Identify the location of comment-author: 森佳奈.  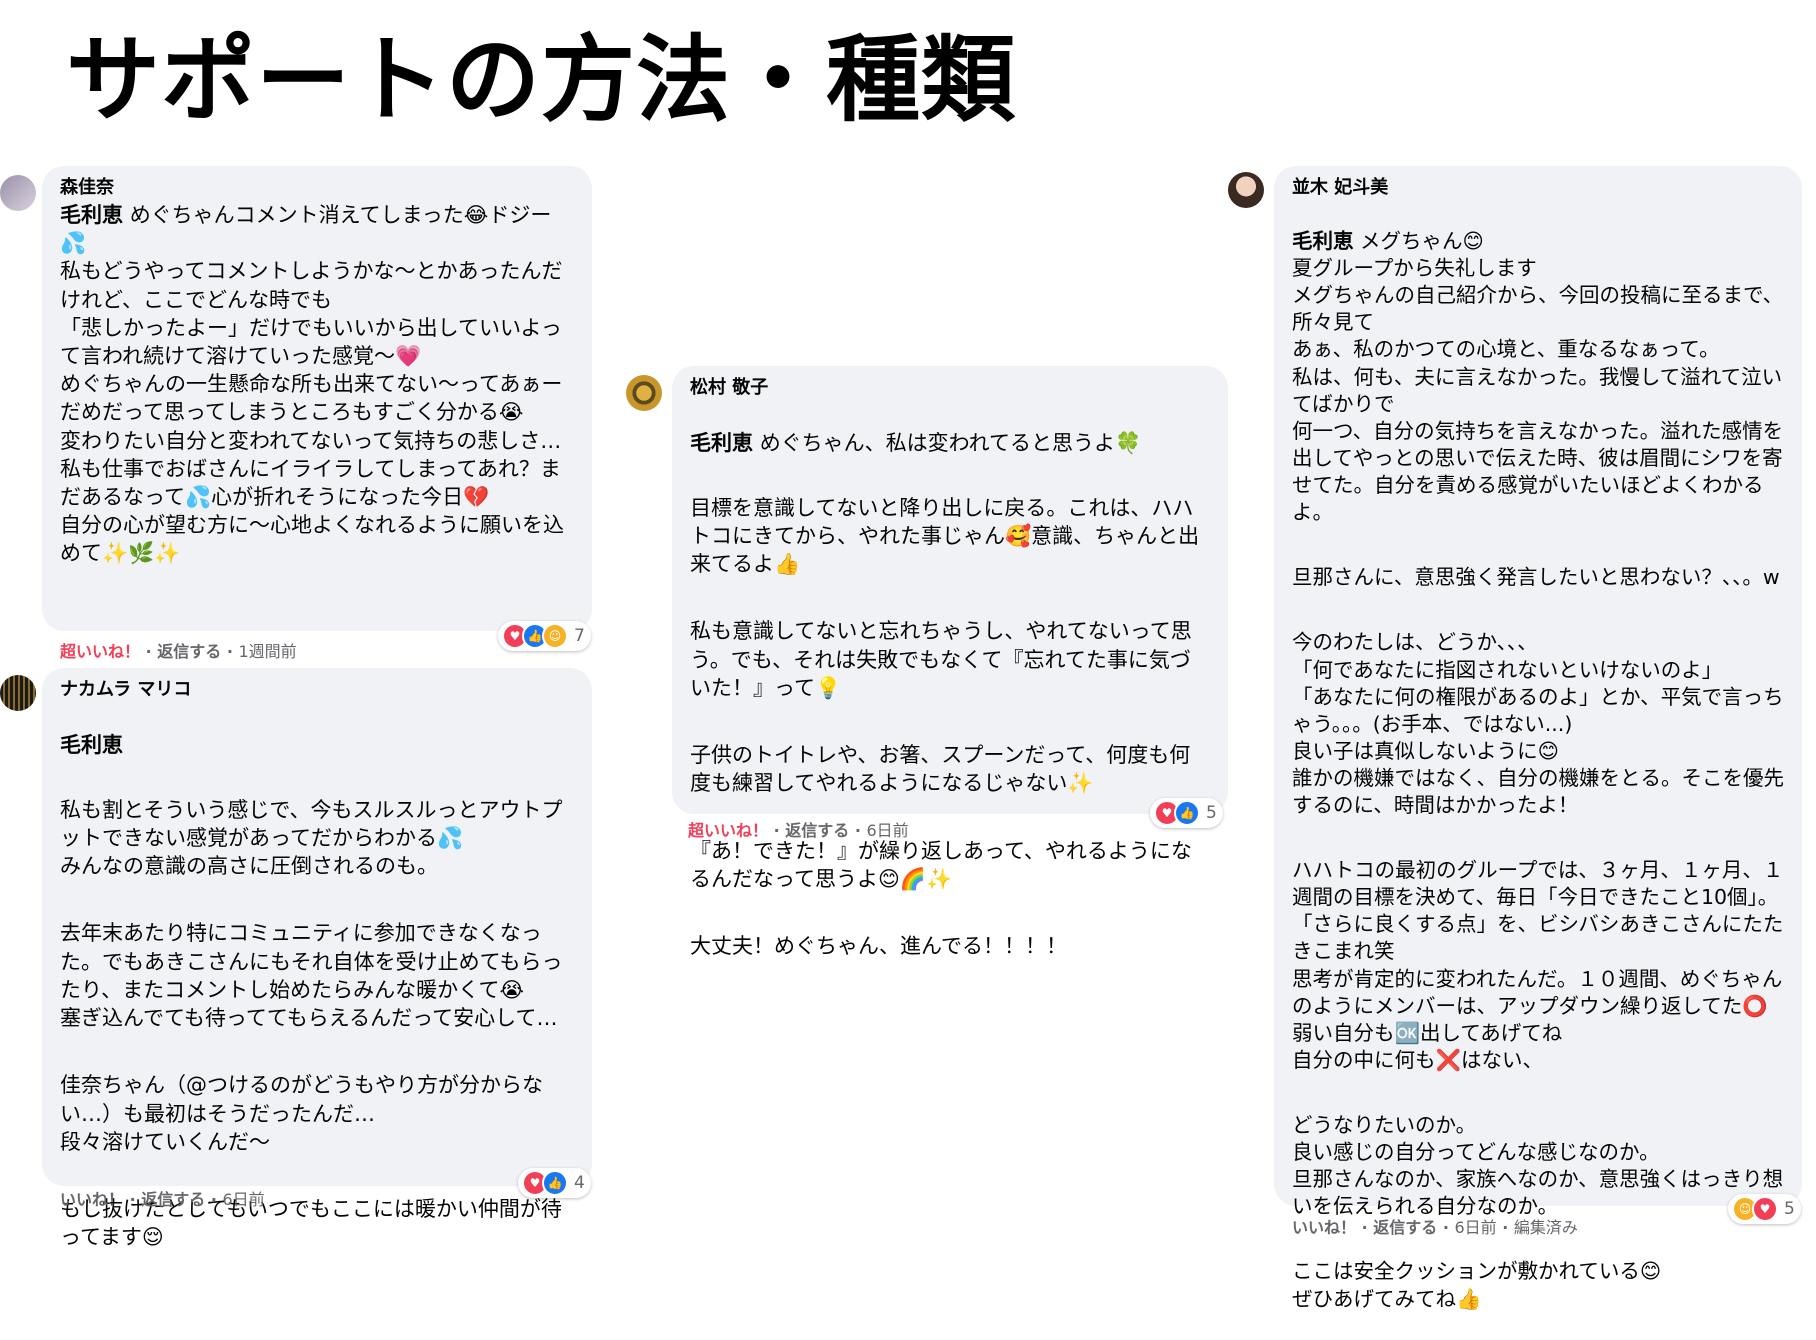
(317, 188).